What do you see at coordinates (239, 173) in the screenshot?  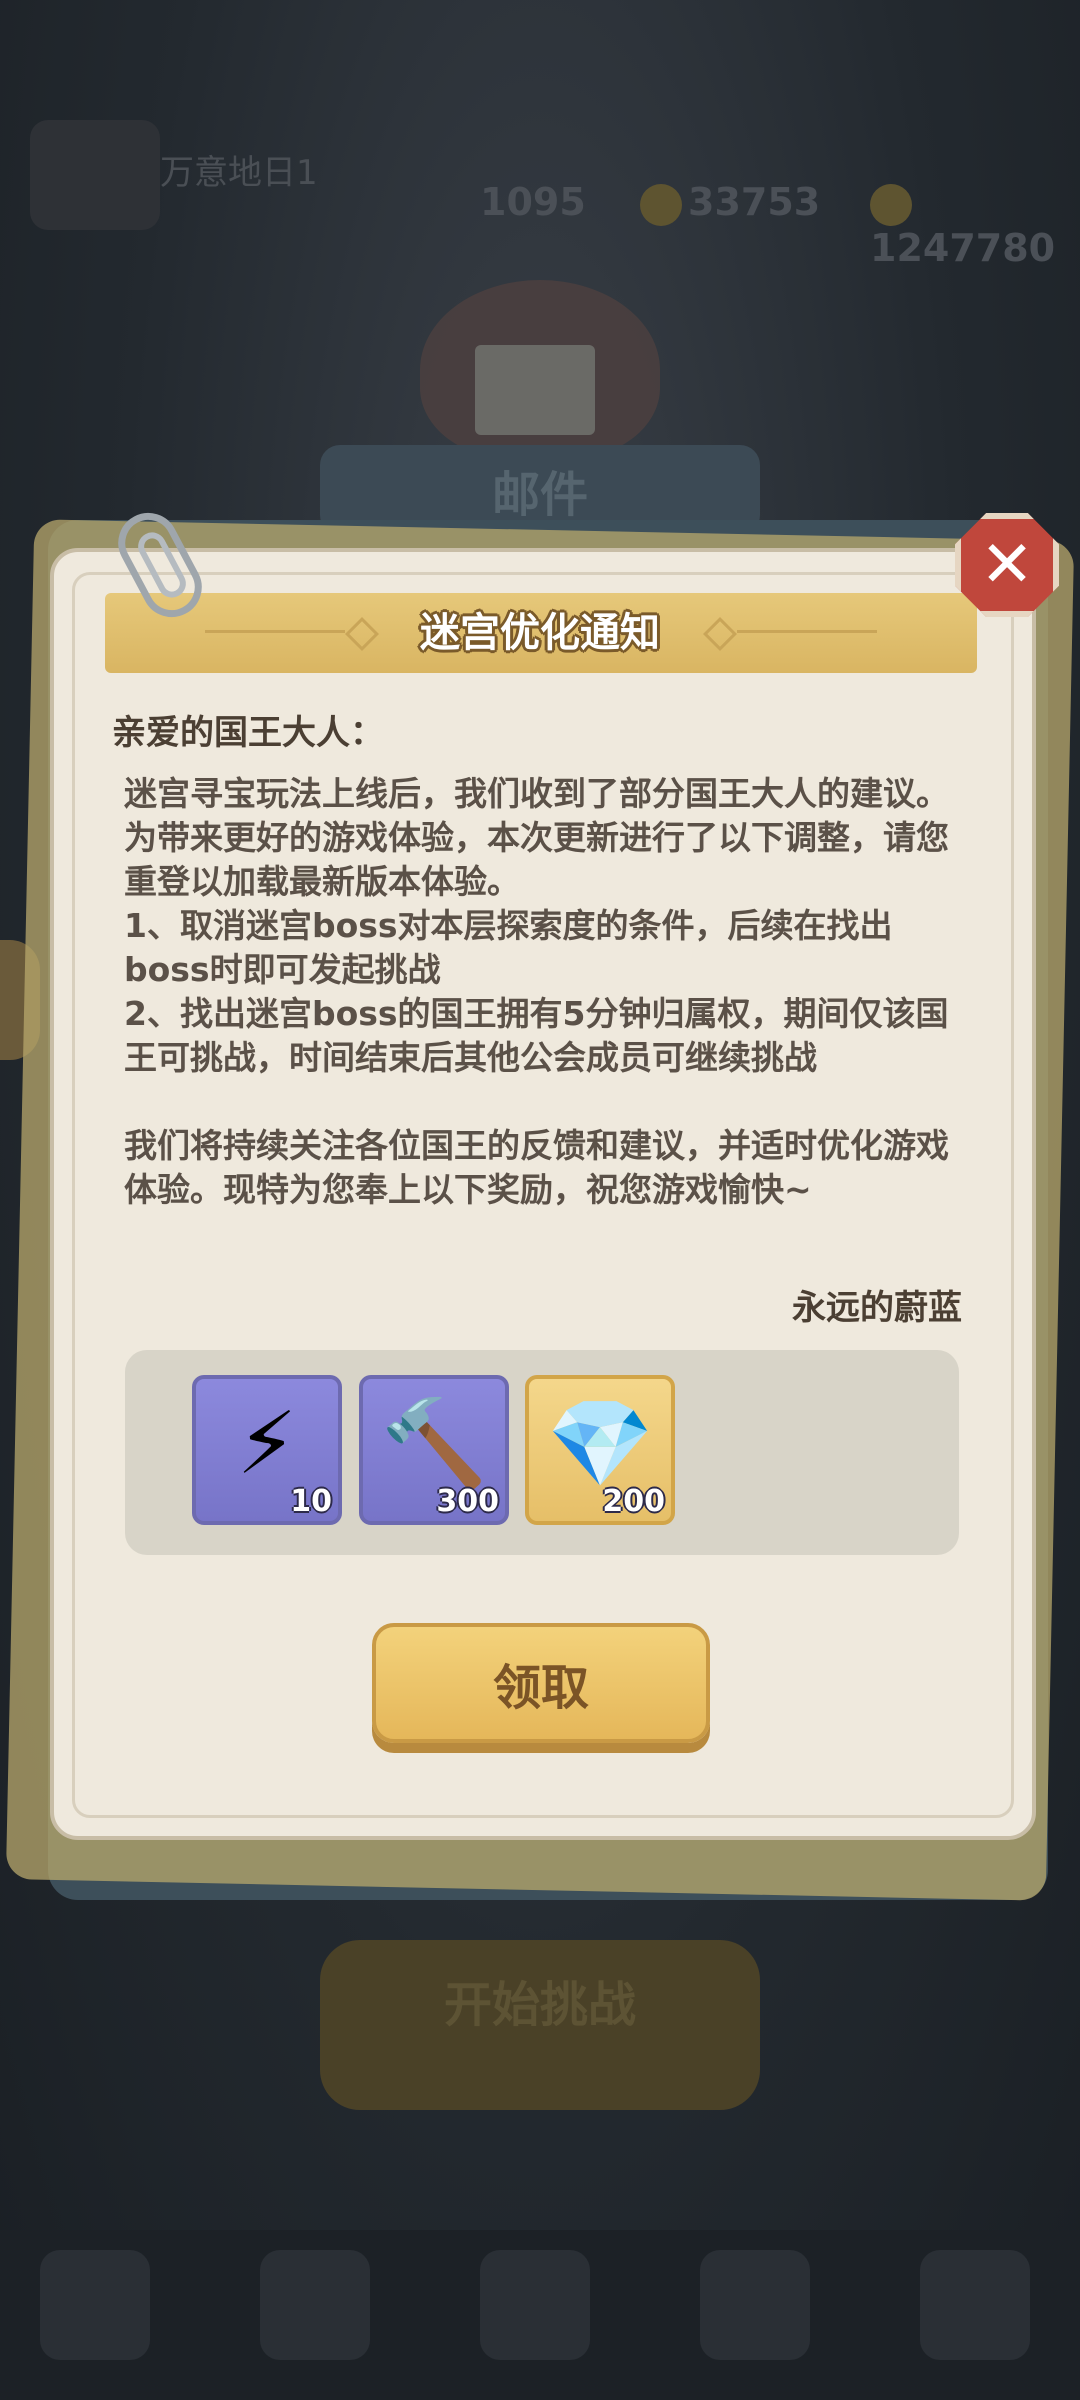 I see `player-name: 万意地日1` at bounding box center [239, 173].